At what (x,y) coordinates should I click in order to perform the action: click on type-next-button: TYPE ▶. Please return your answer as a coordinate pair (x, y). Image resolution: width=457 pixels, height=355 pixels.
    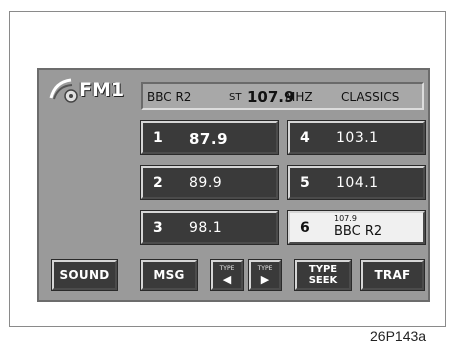
    Looking at the image, I should click on (265, 275).